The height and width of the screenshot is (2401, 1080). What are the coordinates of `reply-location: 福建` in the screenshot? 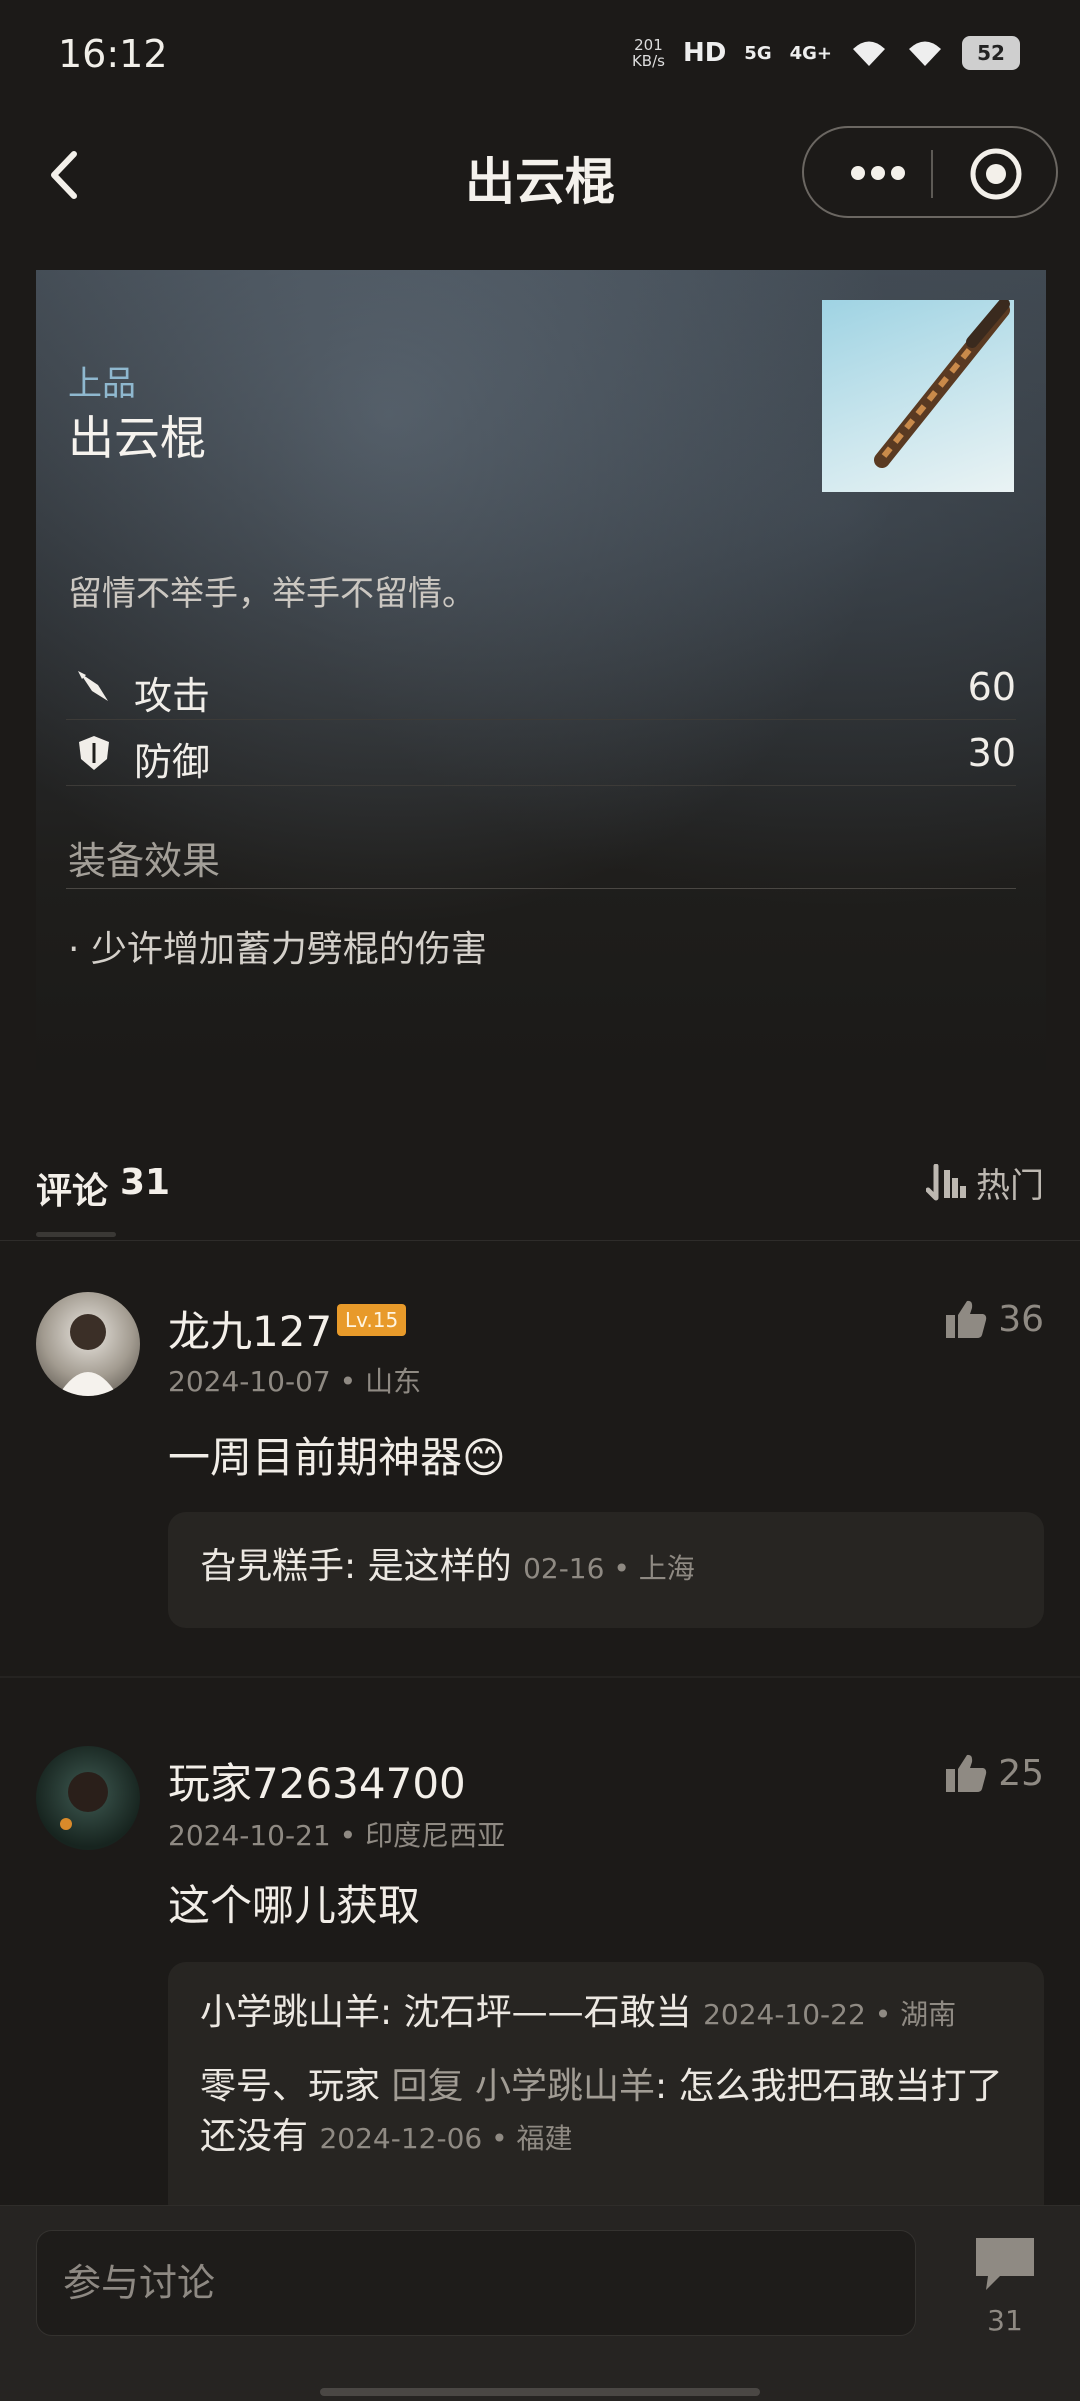 It's located at (544, 2138).